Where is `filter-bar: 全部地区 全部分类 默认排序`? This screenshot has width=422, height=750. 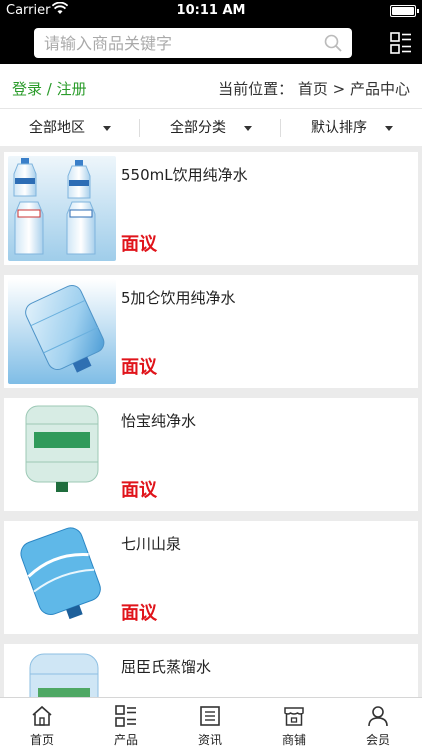
filter-bar: 全部地区 全部分类 默认排序 is located at coordinates (211, 127).